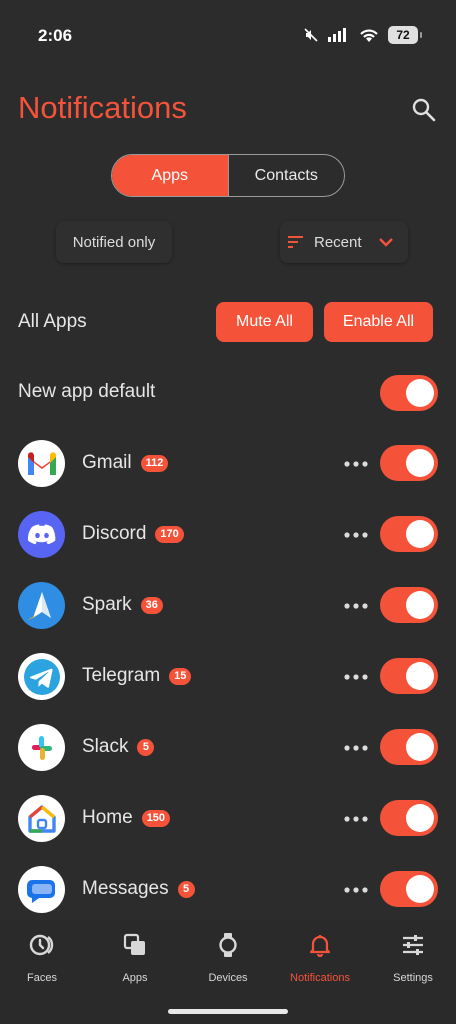 Image resolution: width=456 pixels, height=1024 pixels. I want to click on tab-switcher: Apps Contacts, so click(228, 175).